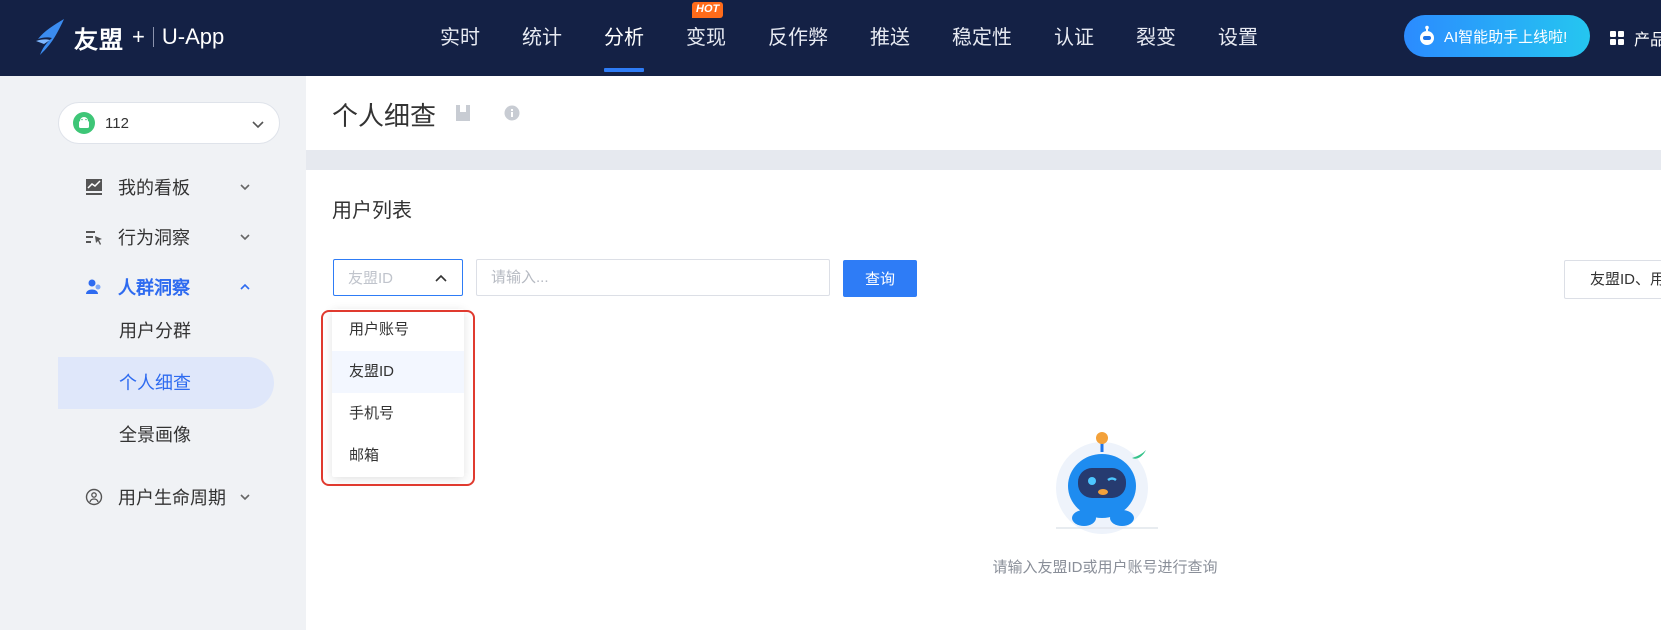 The height and width of the screenshot is (630, 1661). I want to click on chart-board-icon, so click(94, 187).